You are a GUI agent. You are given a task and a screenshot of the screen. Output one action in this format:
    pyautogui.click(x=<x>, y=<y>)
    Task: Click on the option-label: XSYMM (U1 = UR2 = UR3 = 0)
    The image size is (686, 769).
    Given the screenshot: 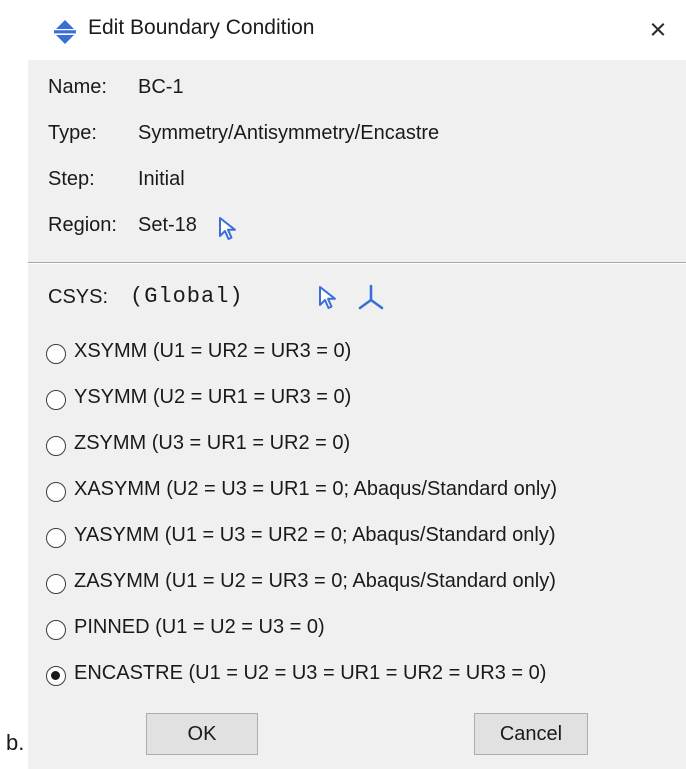 What is the action you would take?
    pyautogui.click(x=213, y=351)
    